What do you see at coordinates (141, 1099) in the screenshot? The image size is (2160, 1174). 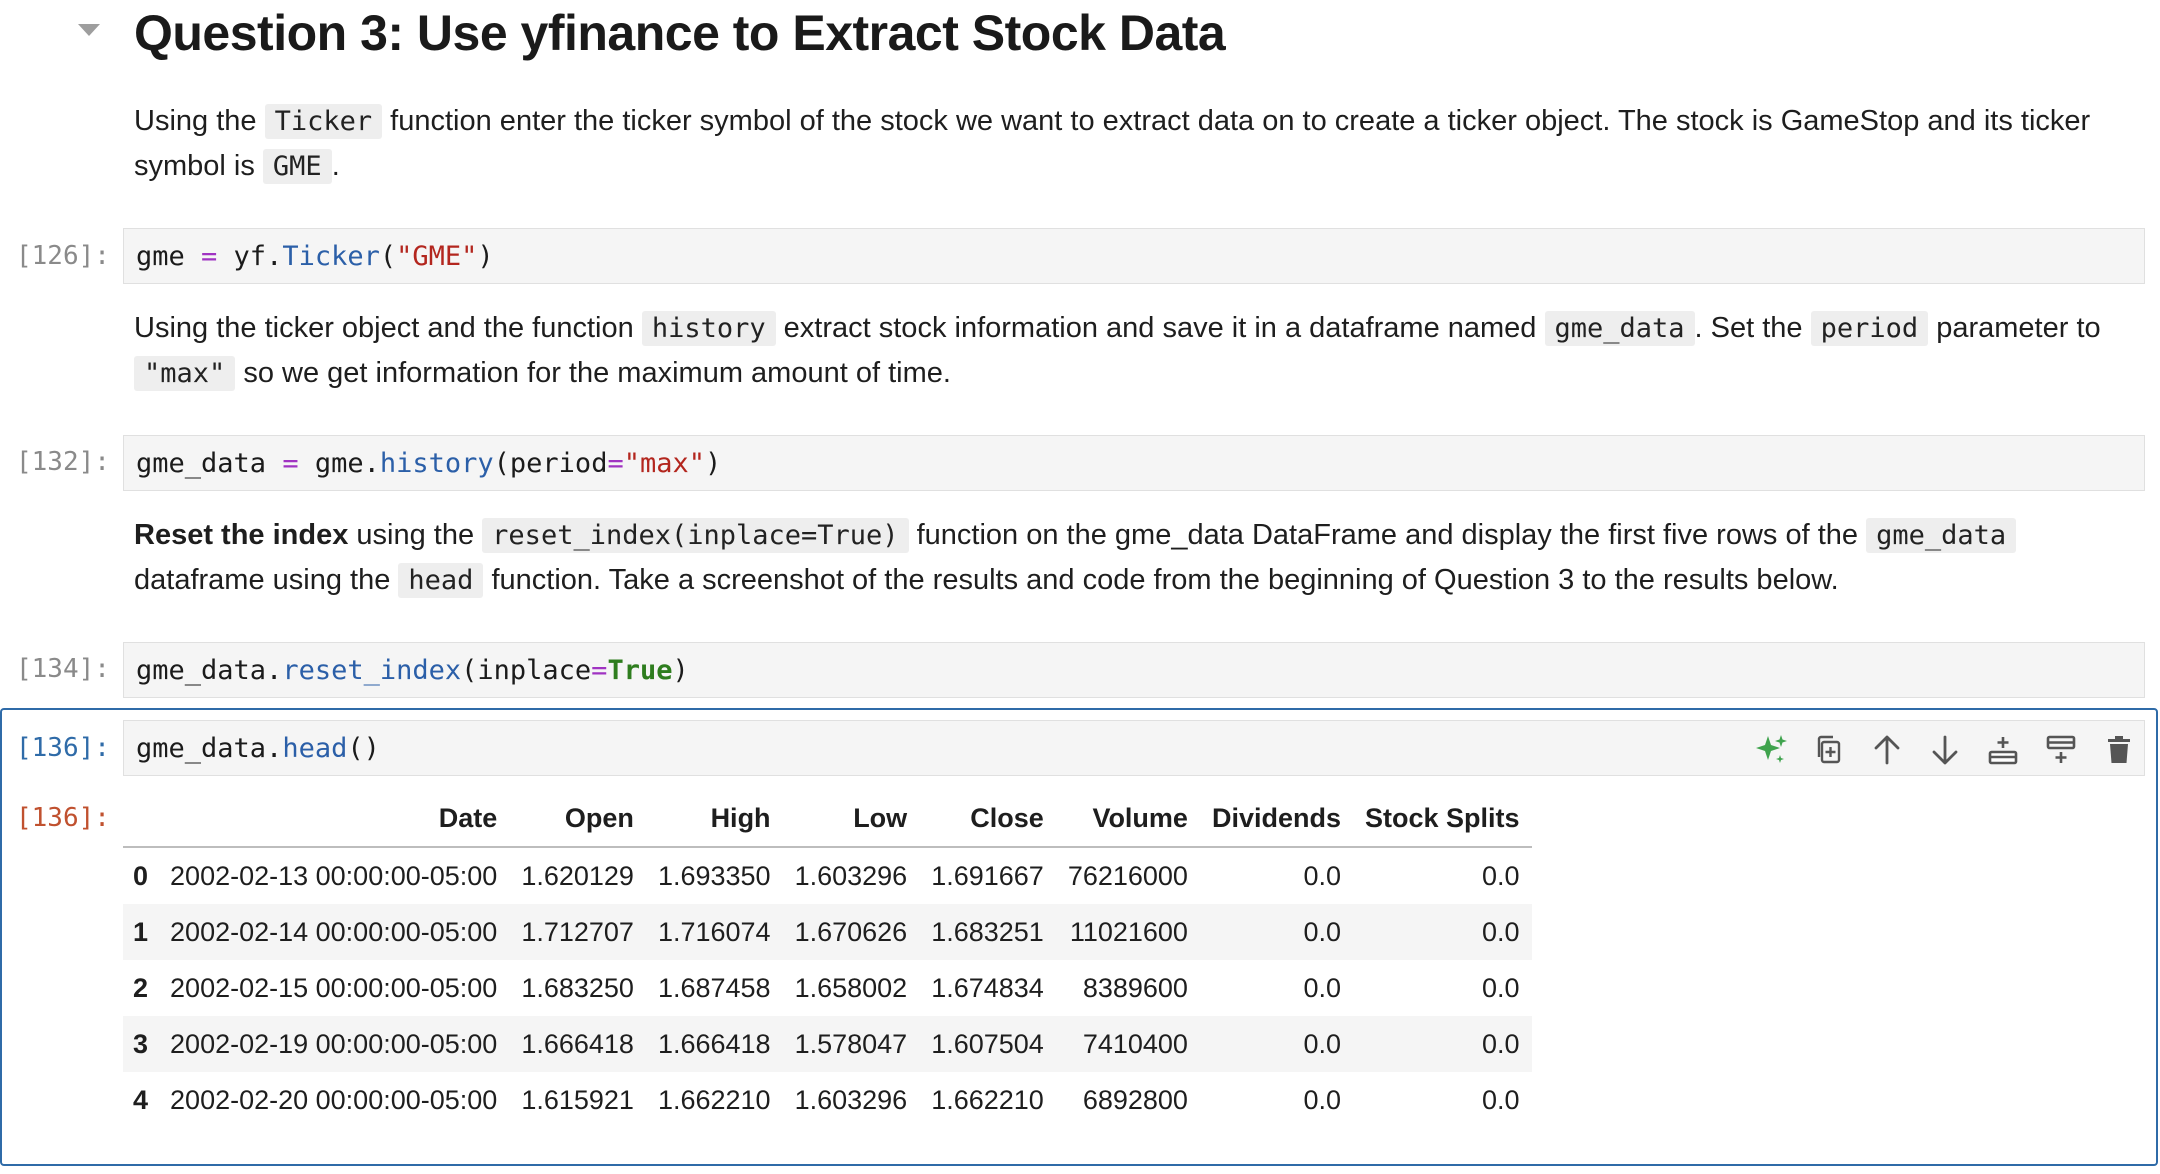 I see `row-index: 4` at bounding box center [141, 1099].